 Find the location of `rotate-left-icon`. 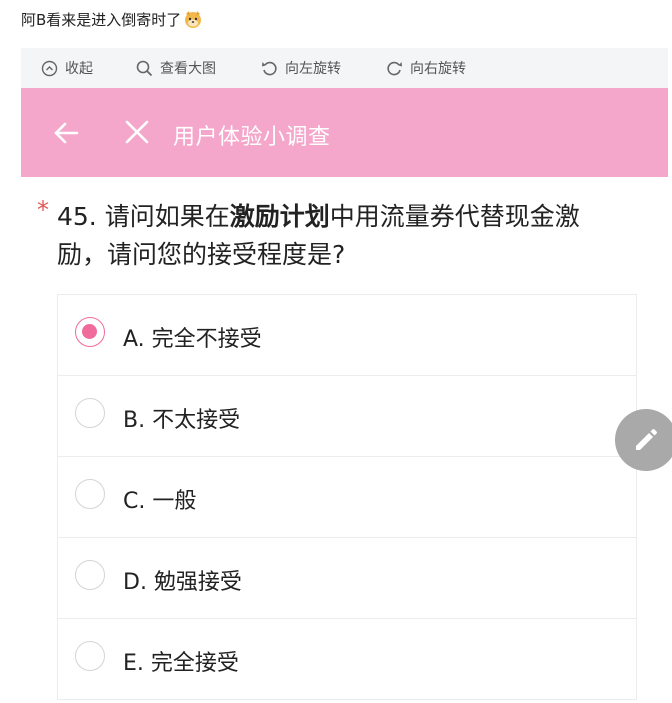

rotate-left-icon is located at coordinates (269, 68).